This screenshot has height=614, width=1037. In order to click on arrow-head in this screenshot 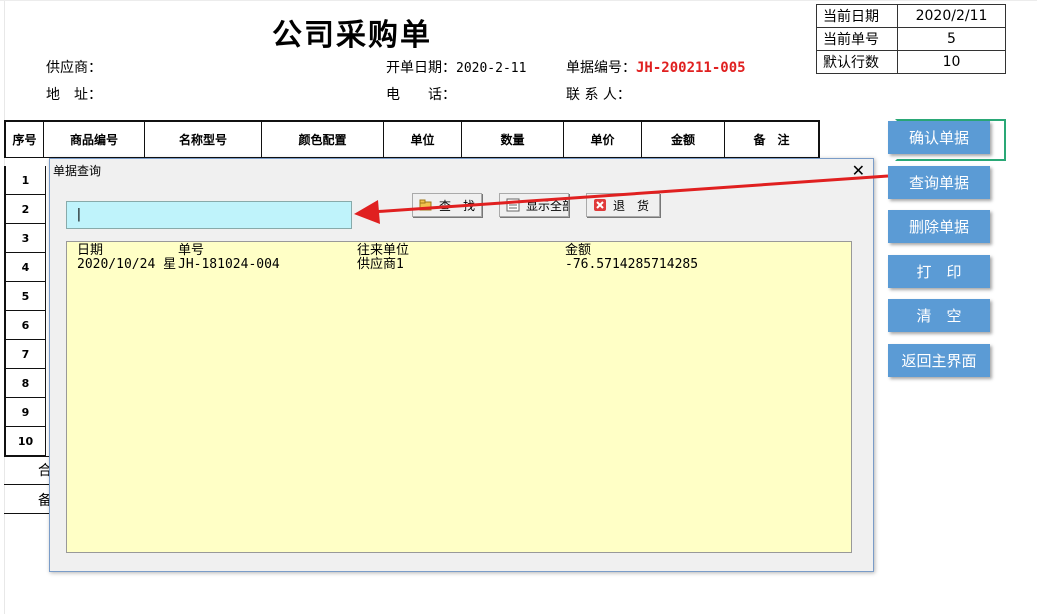, I will do `click(367, 212)`.